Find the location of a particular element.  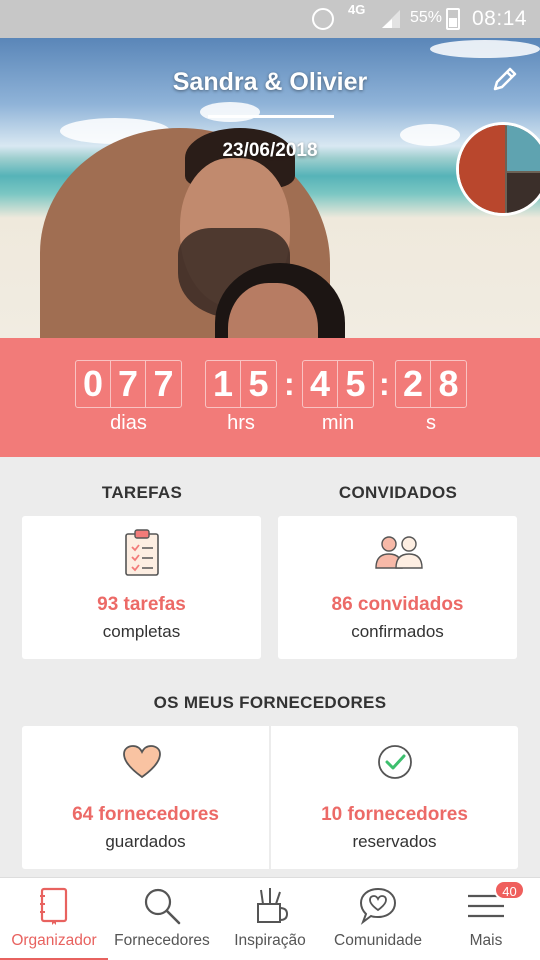

nav-label: Comunidade is located at coordinates (378, 940).